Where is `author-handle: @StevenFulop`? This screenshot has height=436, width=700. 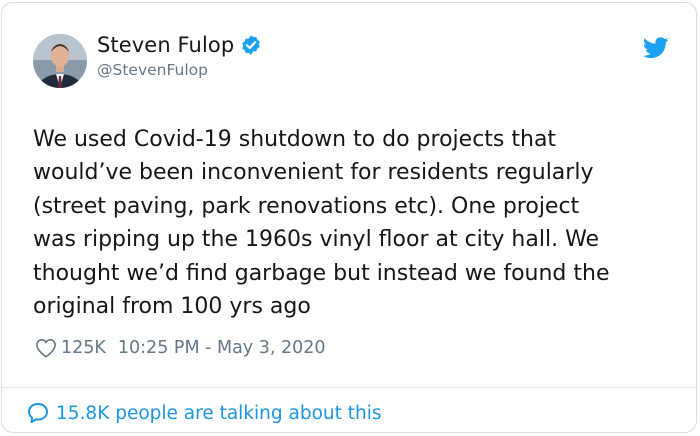 author-handle: @StevenFulop is located at coordinates (152, 70).